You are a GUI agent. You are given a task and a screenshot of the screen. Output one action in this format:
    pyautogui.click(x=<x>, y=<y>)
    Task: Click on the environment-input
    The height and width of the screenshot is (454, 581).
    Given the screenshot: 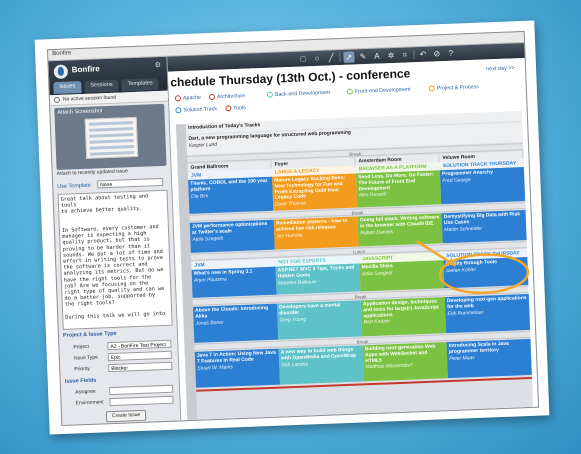 What is the action you would take?
    pyautogui.click(x=141, y=401)
    